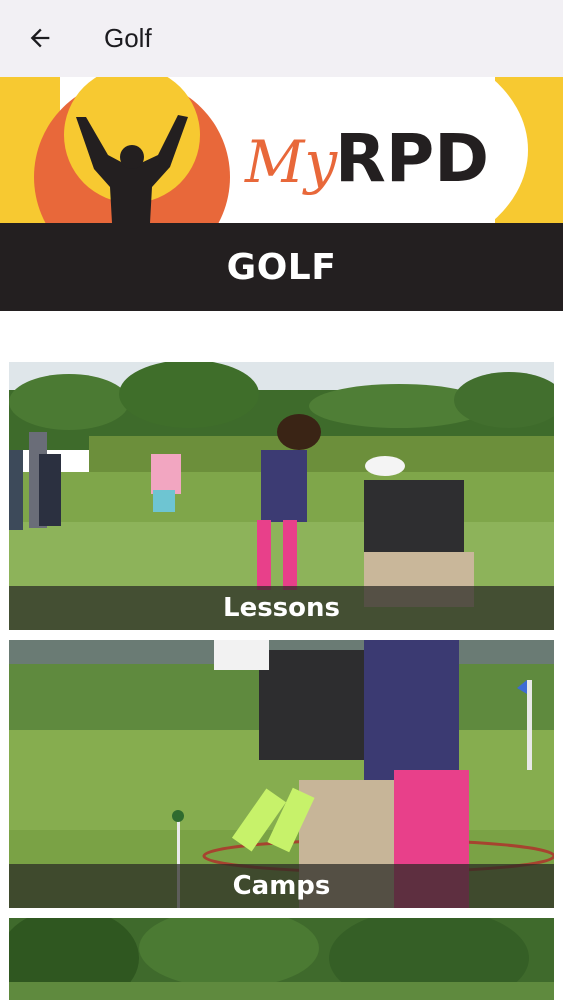 The height and width of the screenshot is (1000, 563). What do you see at coordinates (281, 267) in the screenshot?
I see `banner-title: GOLF` at bounding box center [281, 267].